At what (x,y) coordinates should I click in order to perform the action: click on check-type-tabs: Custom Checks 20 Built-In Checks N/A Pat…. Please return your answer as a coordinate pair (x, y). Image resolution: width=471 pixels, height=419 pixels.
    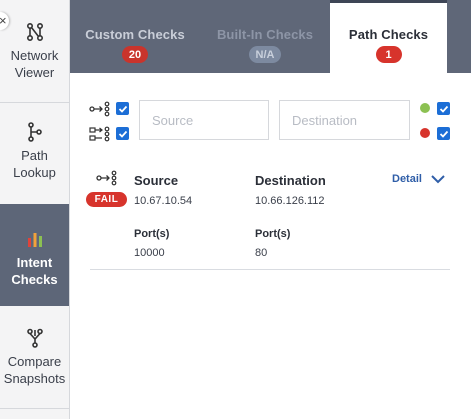
    Looking at the image, I should click on (270, 36).